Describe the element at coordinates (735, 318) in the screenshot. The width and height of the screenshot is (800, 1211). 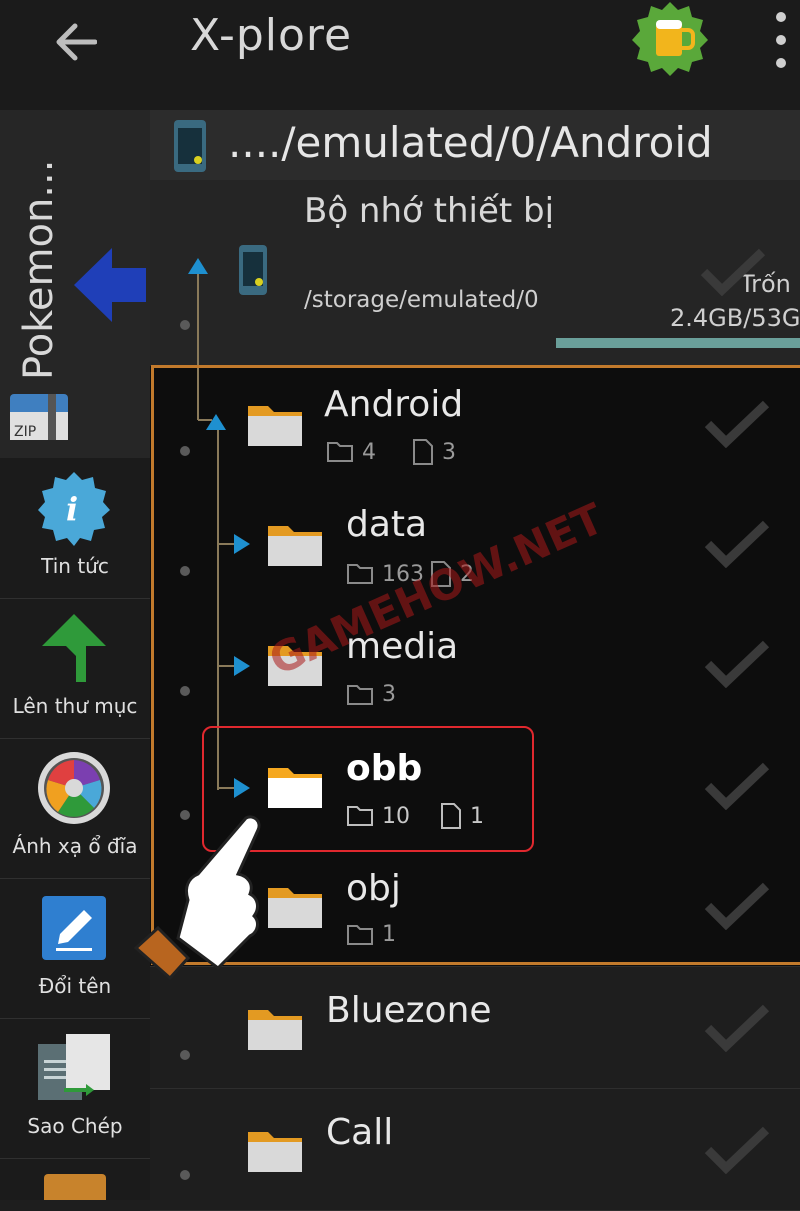
I see `device-size: 2.4GB/53G` at that location.